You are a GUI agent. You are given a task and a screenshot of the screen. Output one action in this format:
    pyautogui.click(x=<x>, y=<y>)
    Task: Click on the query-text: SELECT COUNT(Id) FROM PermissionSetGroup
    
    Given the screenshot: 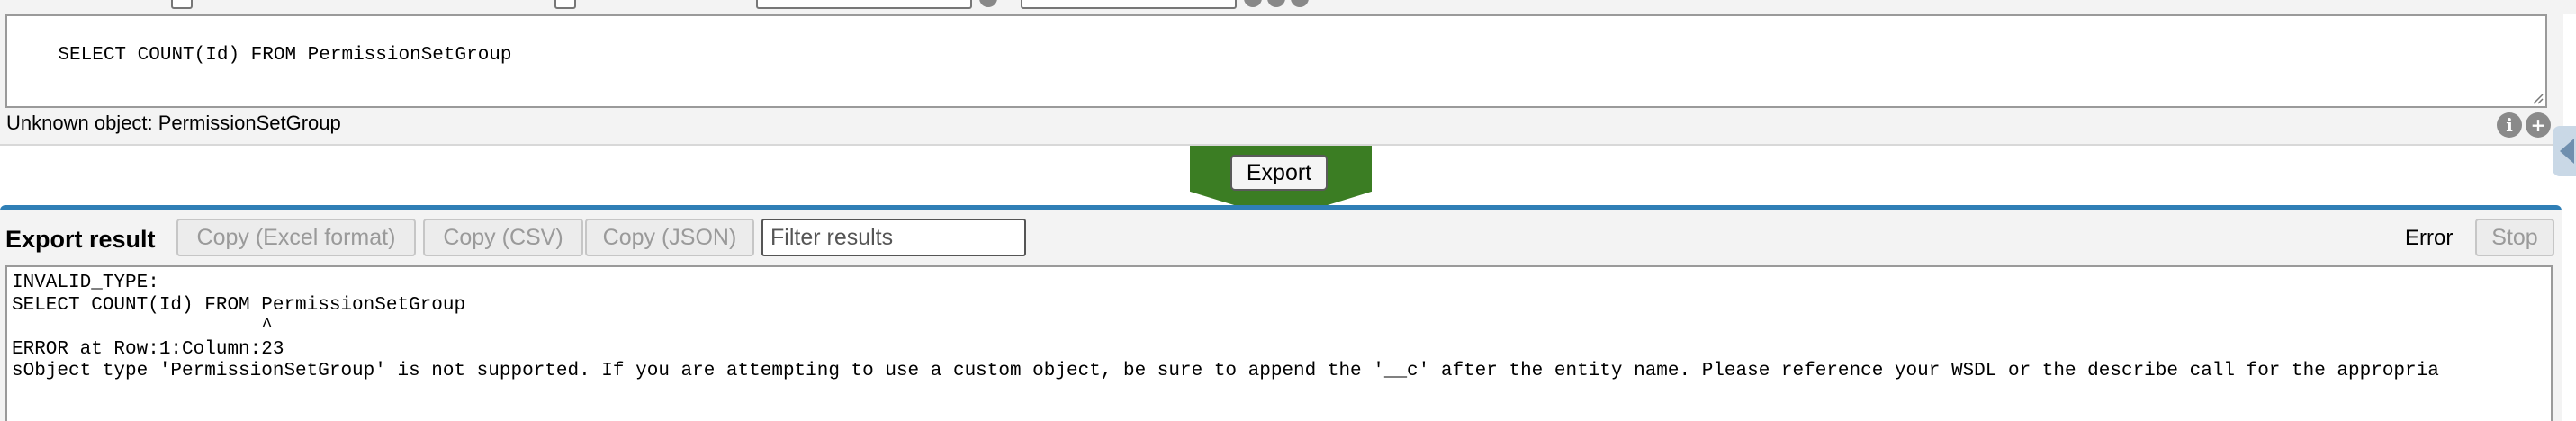 What is the action you would take?
    pyautogui.click(x=284, y=55)
    